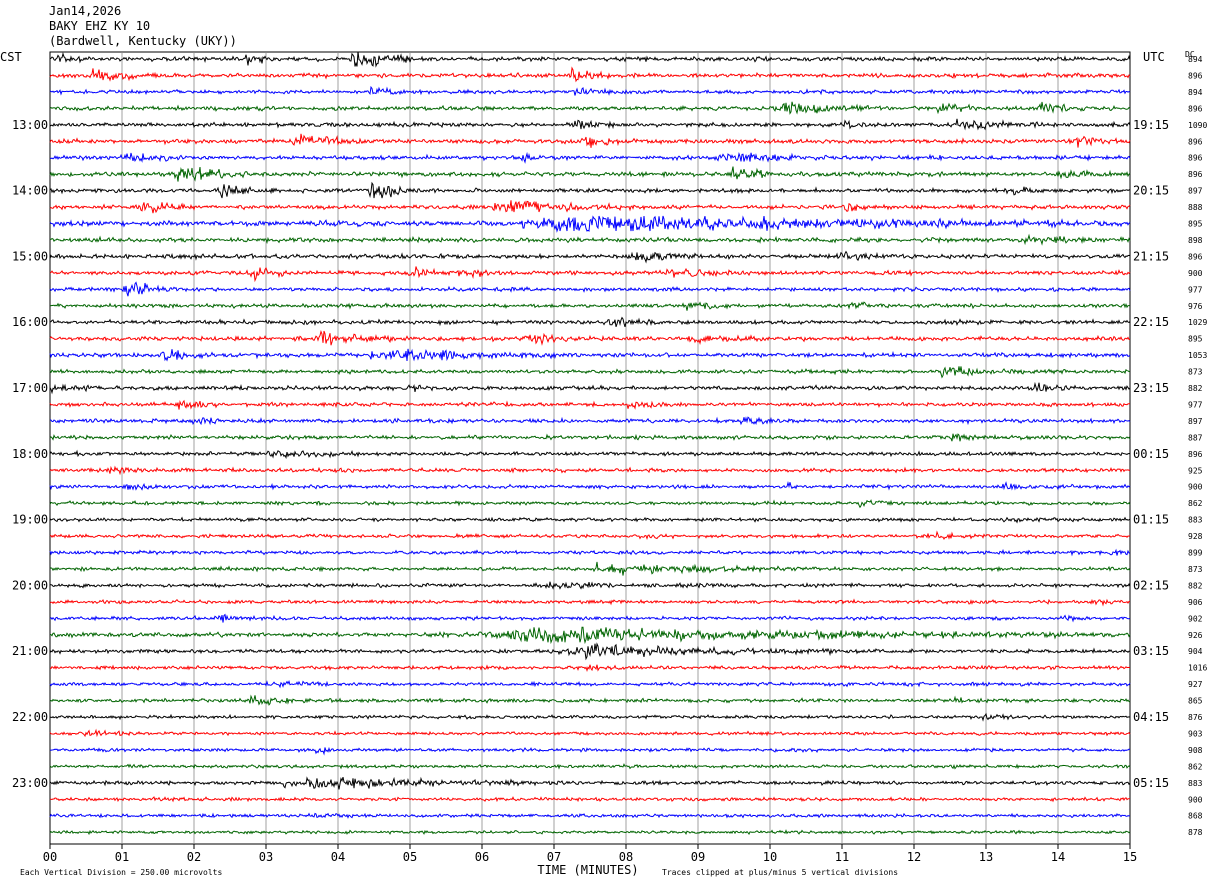 The width and height of the screenshot is (1210, 886). I want to click on x-tick-label: 10, so click(770, 857).